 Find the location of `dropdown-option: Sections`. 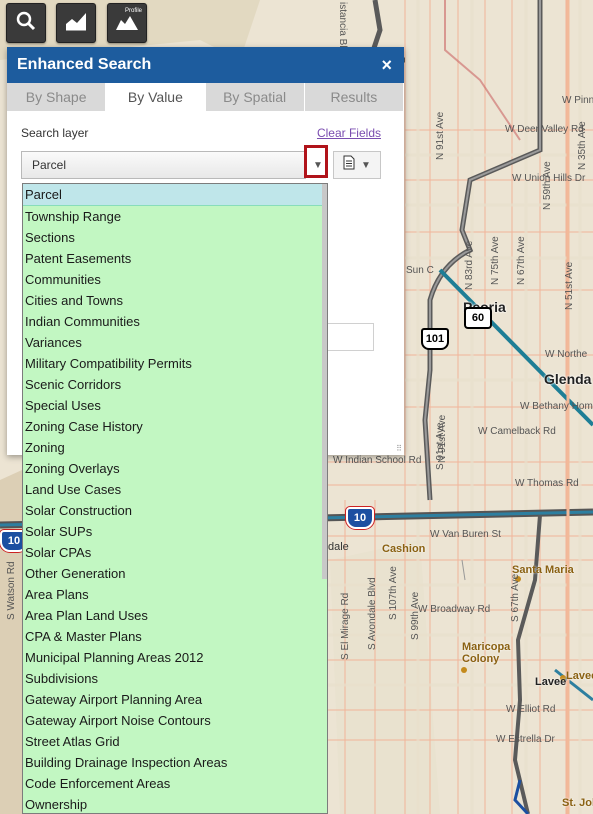

dropdown-option: Sections is located at coordinates (175, 237).